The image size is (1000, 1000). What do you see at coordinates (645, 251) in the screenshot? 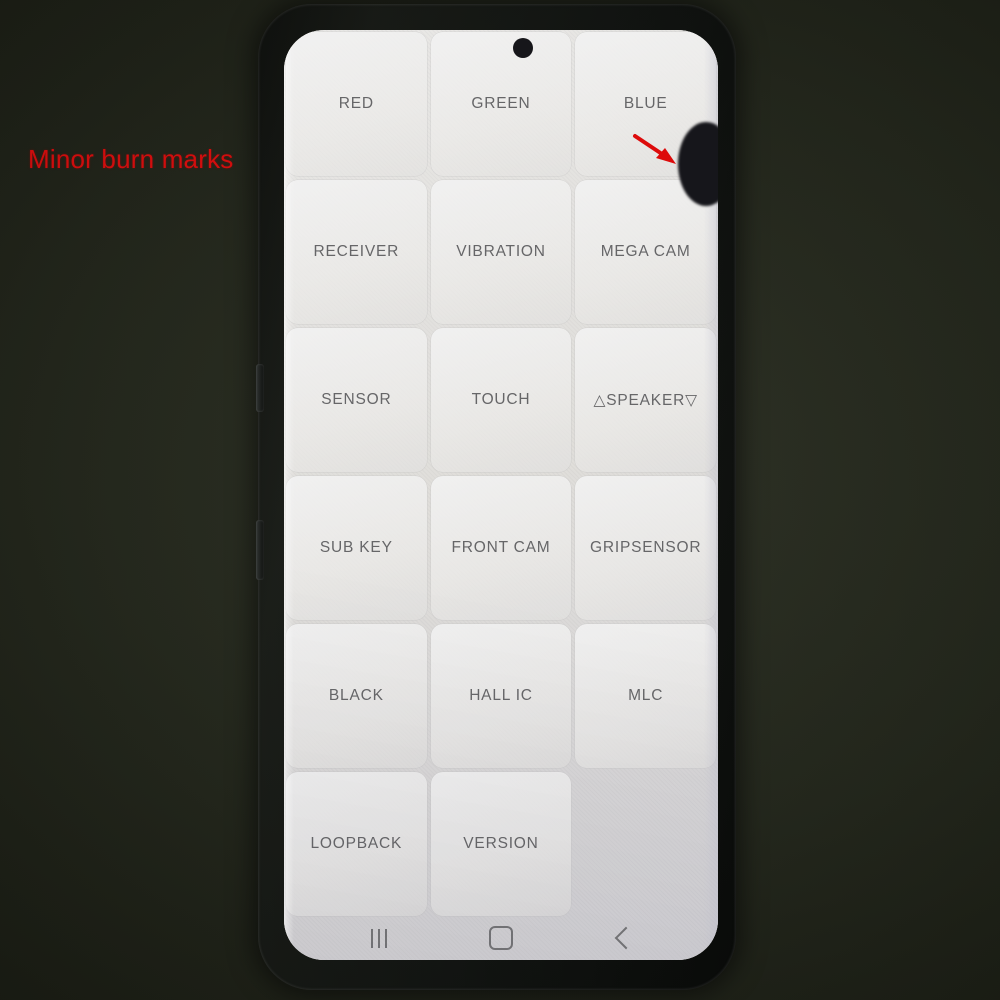
I see `test-button-label: MEGA CAM` at bounding box center [645, 251].